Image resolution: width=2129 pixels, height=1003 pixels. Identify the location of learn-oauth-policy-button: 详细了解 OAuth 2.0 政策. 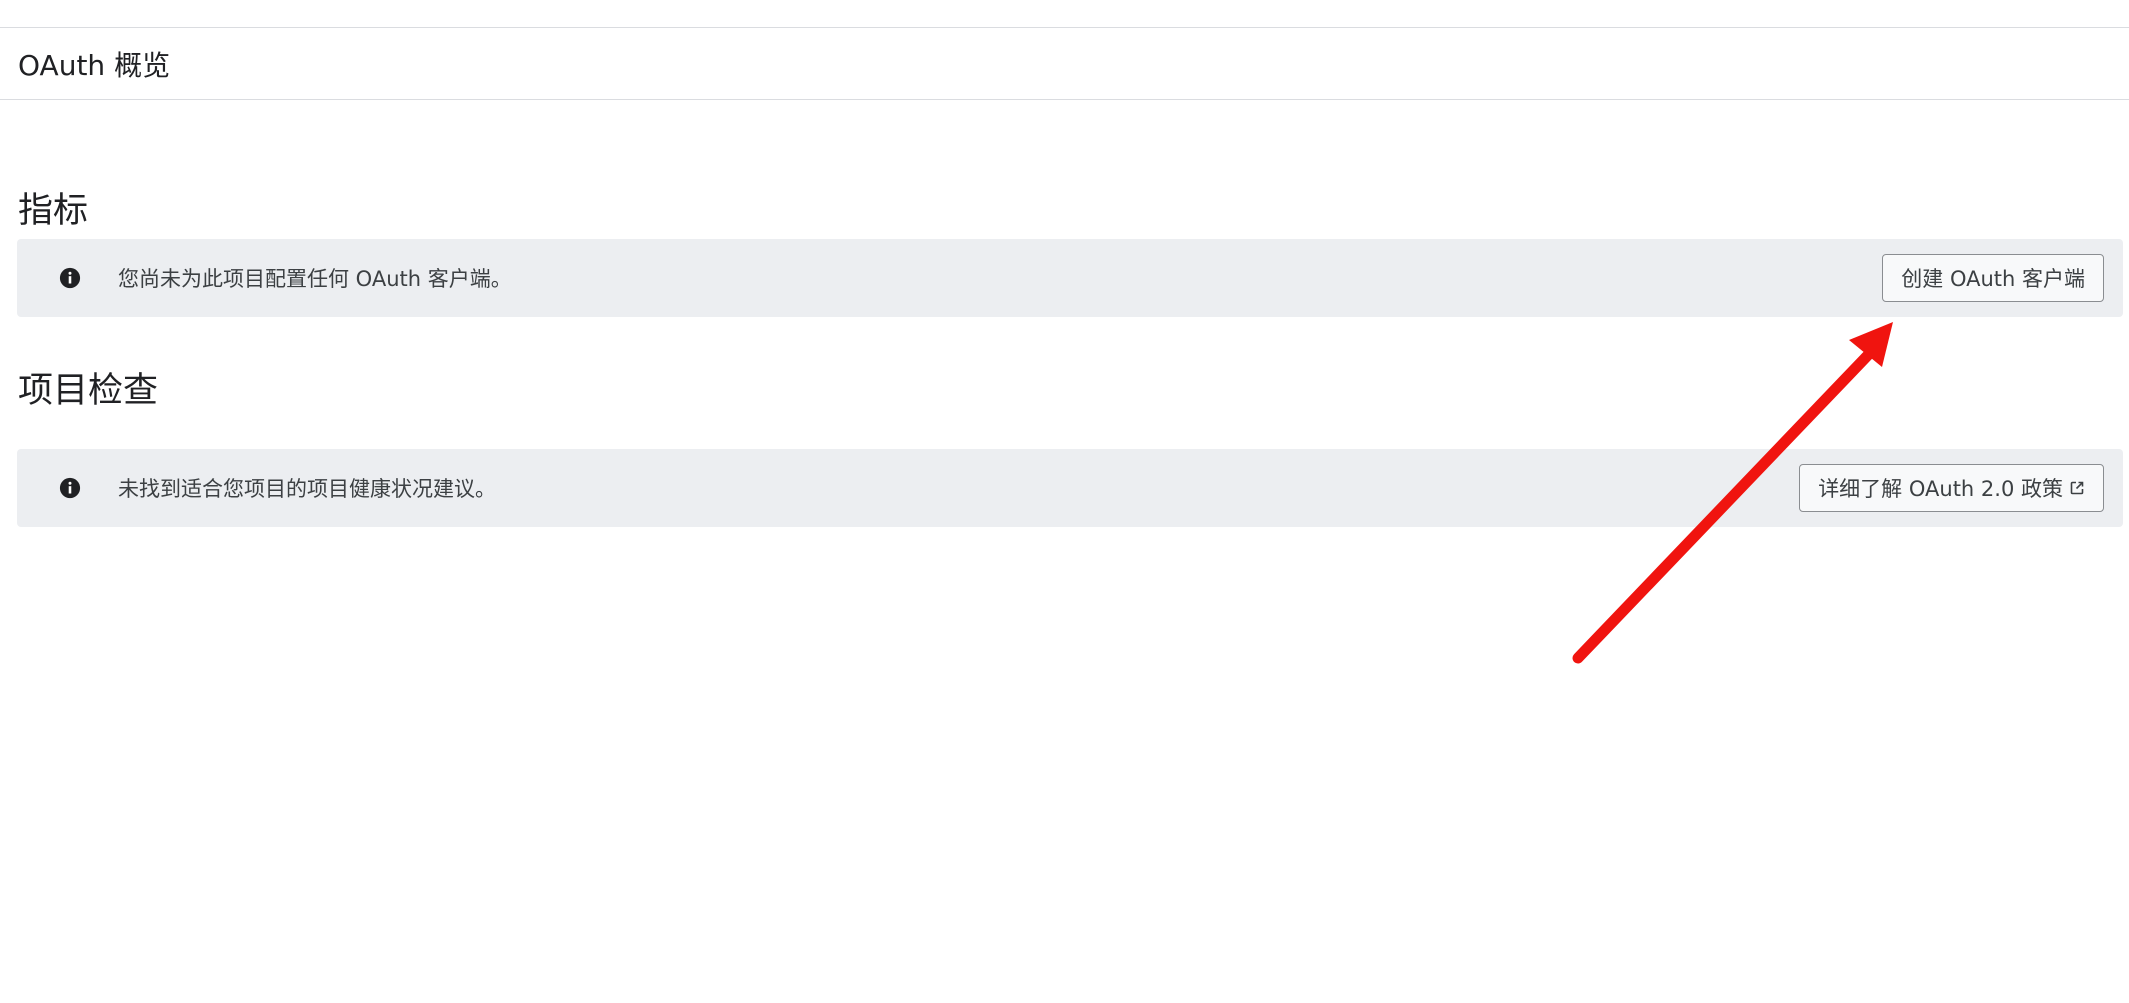
(1951, 488).